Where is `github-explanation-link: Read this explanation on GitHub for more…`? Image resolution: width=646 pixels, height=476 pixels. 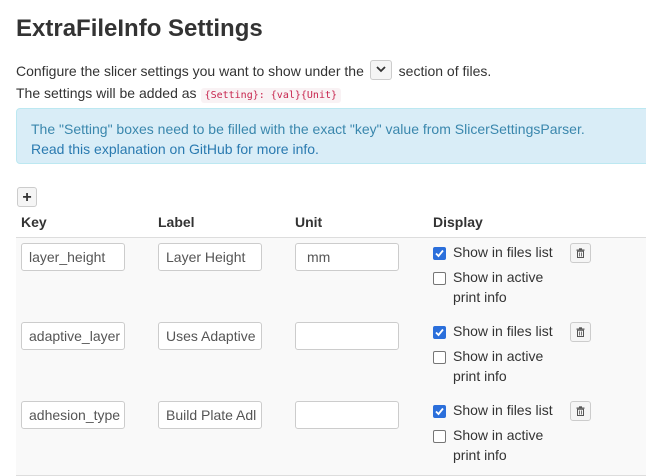 github-explanation-link: Read this explanation on GitHub for more… is located at coordinates (175, 149).